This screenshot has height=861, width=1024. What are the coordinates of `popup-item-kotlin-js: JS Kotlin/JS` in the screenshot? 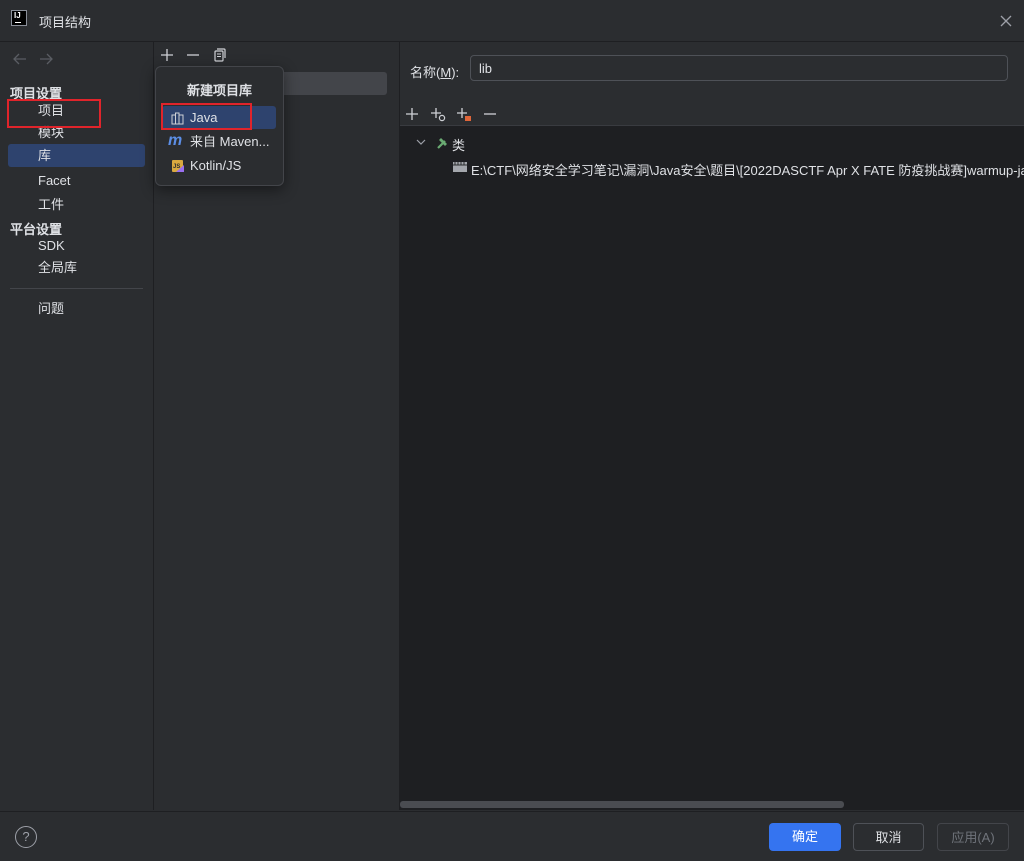 It's located at (219, 165).